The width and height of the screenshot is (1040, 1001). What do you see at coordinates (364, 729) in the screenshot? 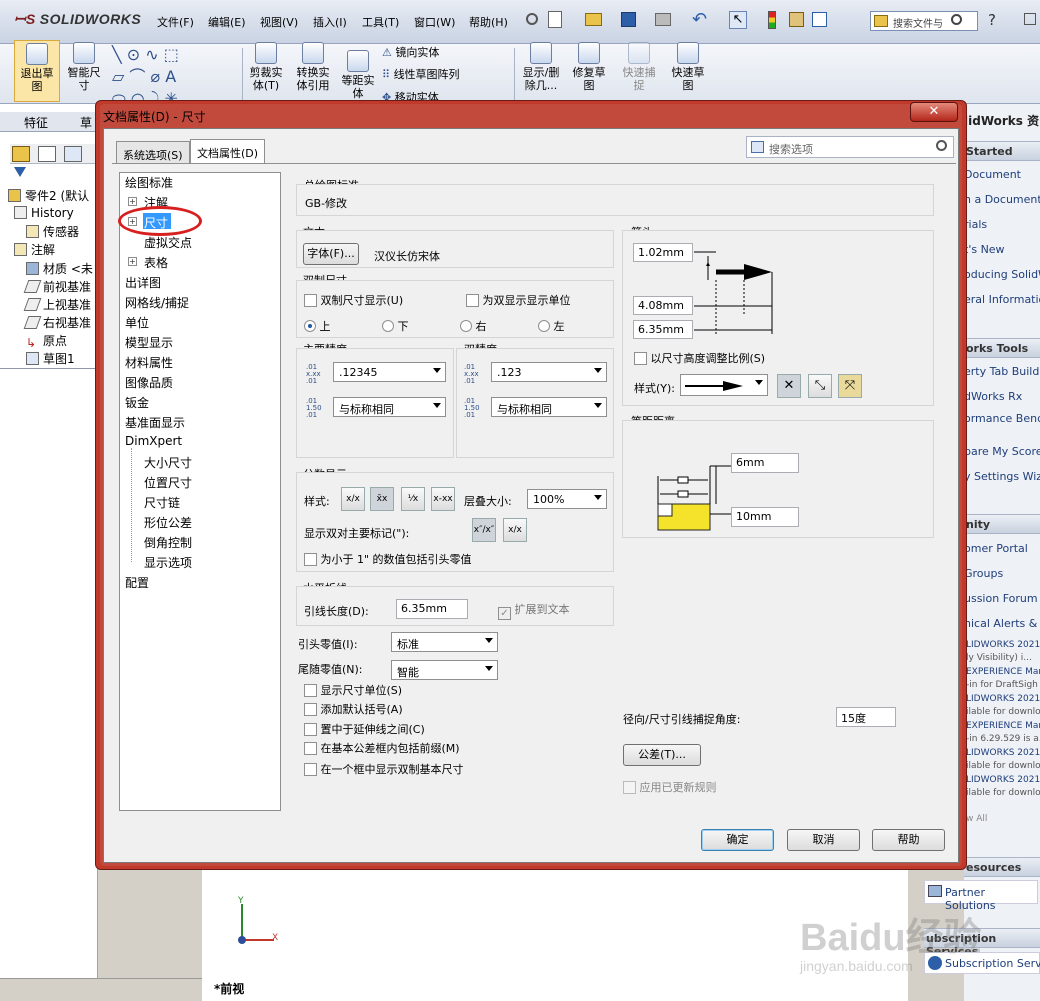
I see `center-extension-checkbox: 置中于延伸线之间(C)` at bounding box center [364, 729].